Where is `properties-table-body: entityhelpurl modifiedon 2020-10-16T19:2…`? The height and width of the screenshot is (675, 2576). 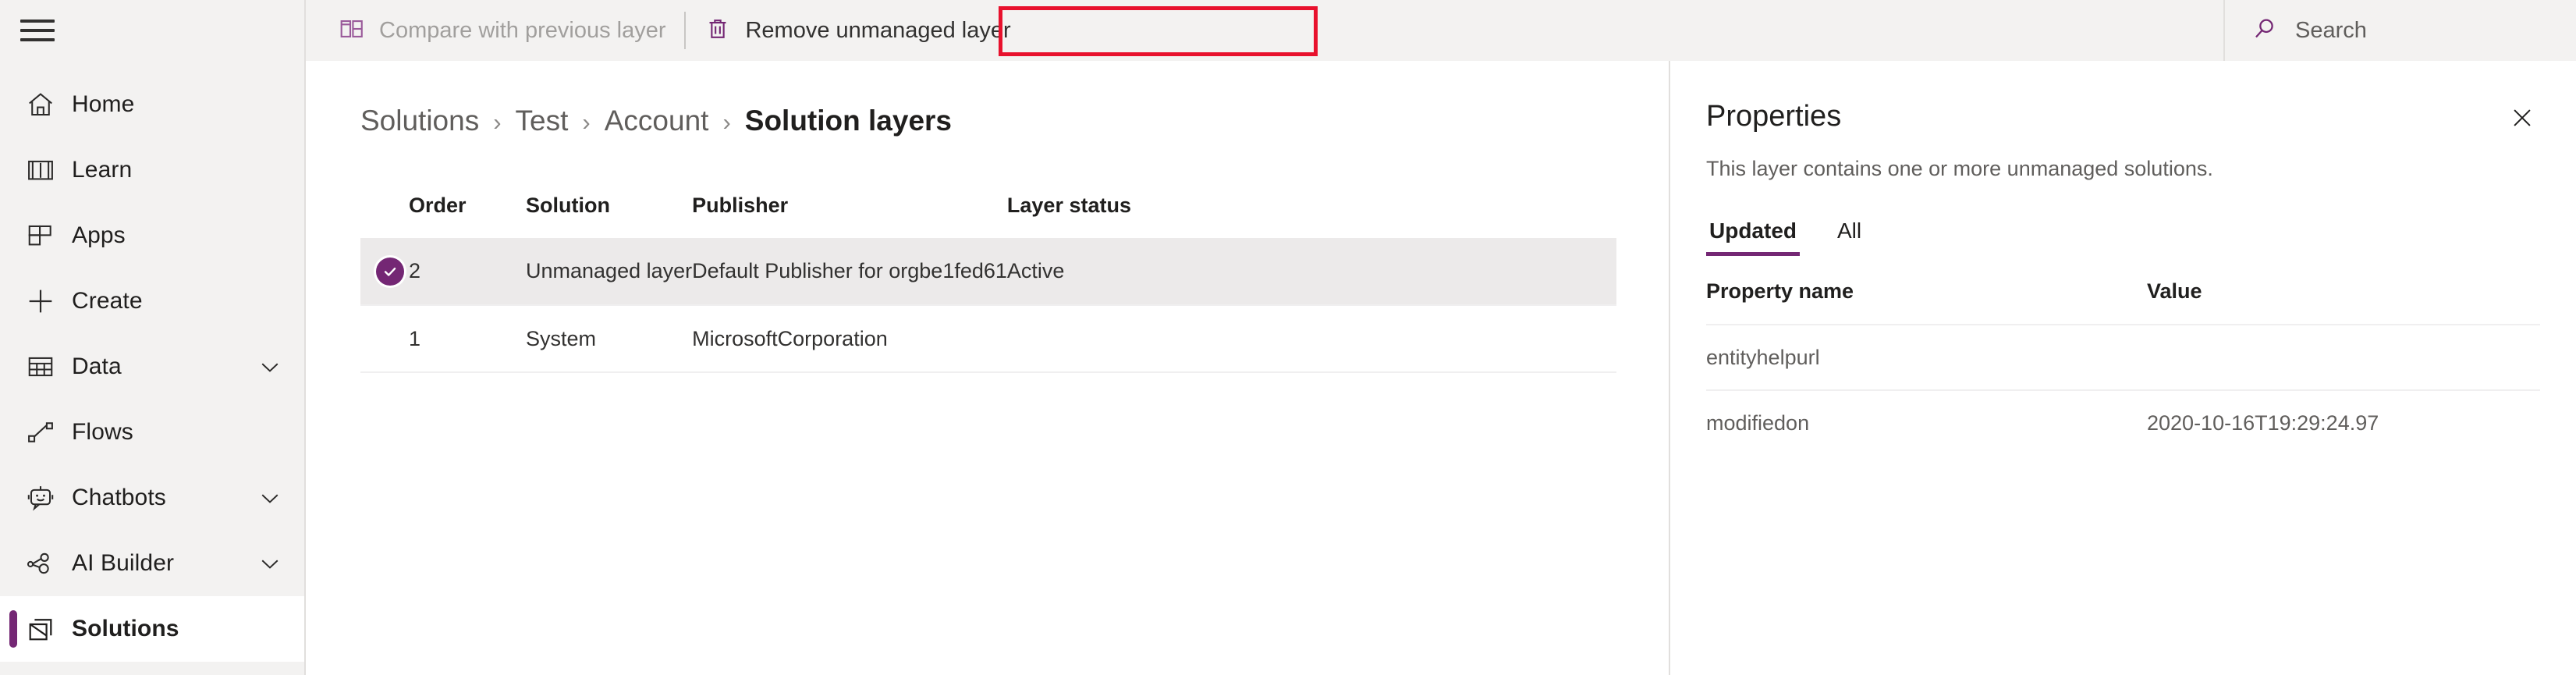
properties-table-body: entityhelpurl modifiedon 2020-10-16T19:2… is located at coordinates (2123, 390).